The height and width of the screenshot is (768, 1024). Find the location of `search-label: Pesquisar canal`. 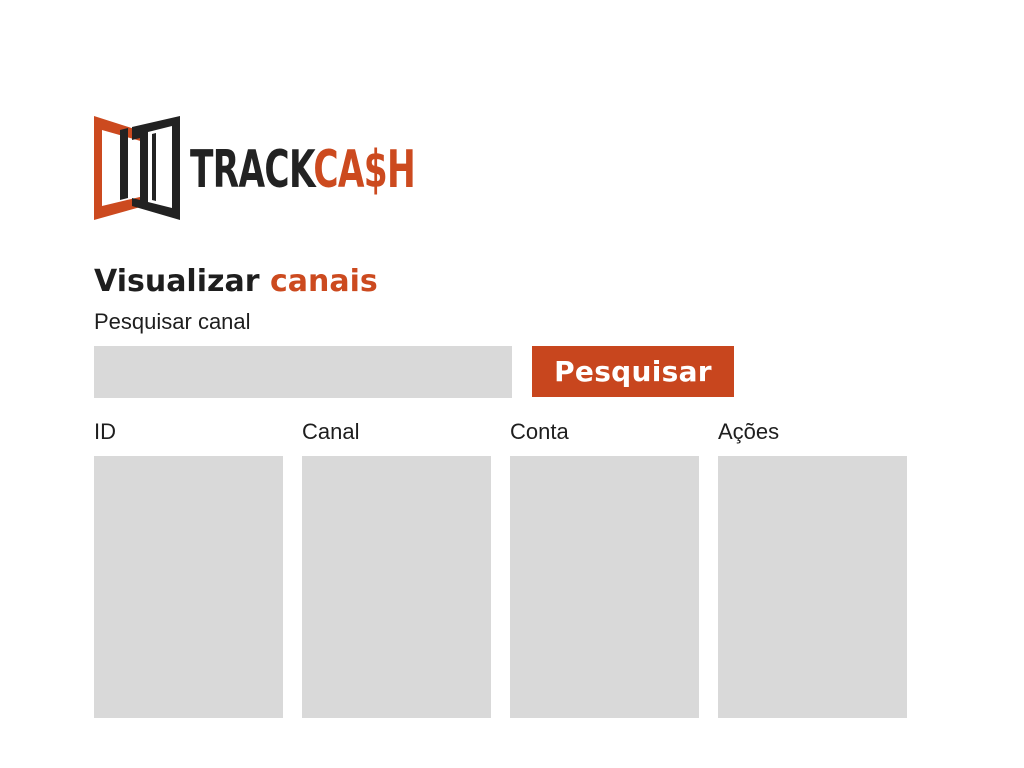

search-label: Pesquisar canal is located at coordinates (172, 321).